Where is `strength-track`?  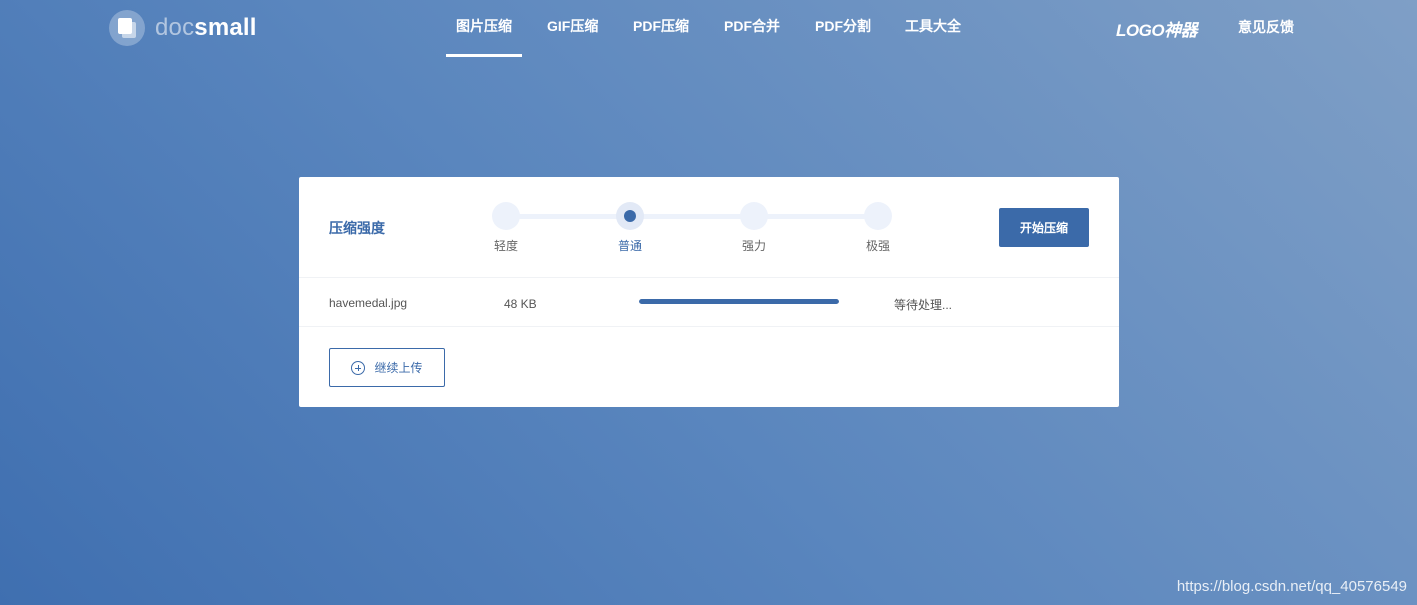
strength-track is located at coordinates (692, 216).